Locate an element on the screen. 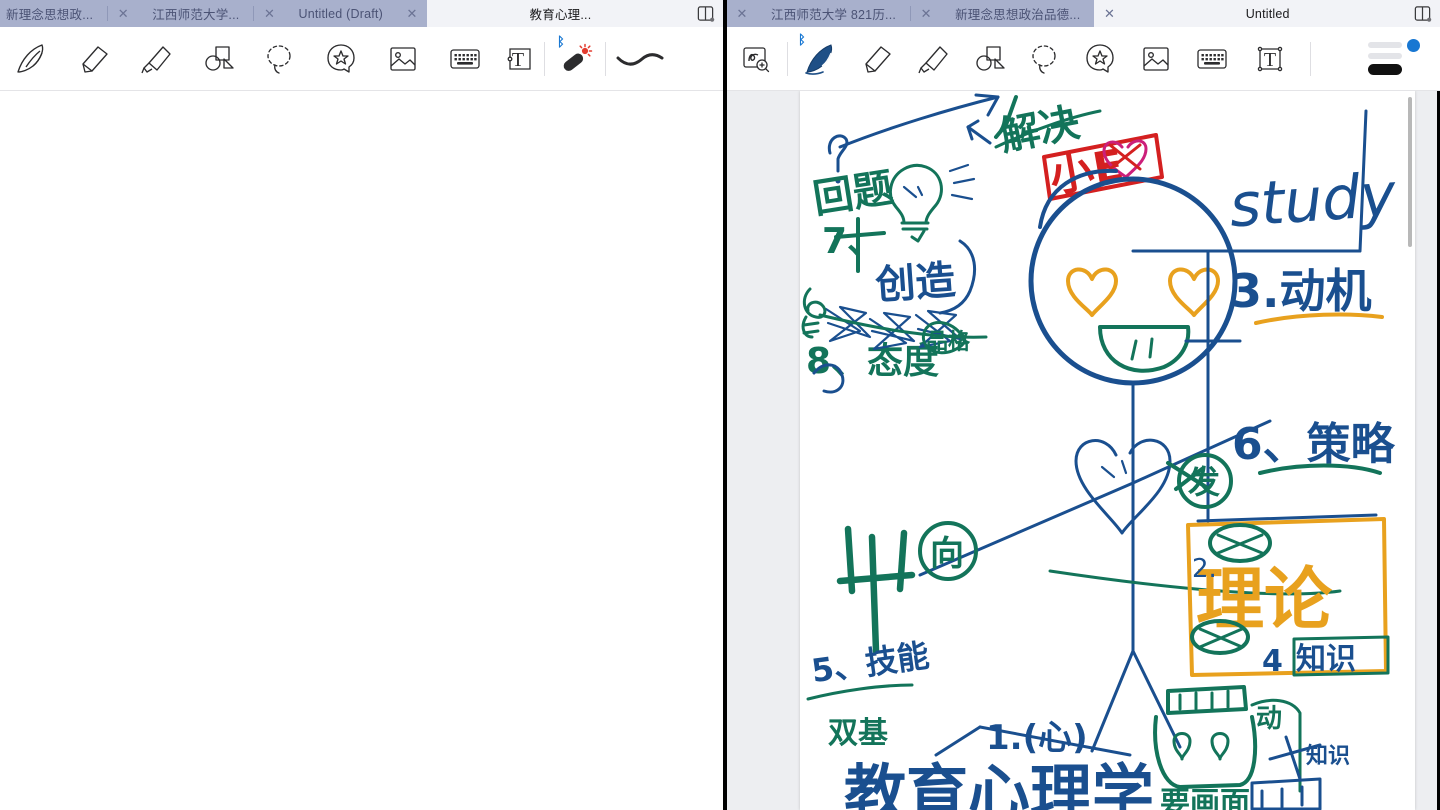 The image size is (1440, 810). tab-right-2-active: Untitled is located at coordinates (1267, 13).